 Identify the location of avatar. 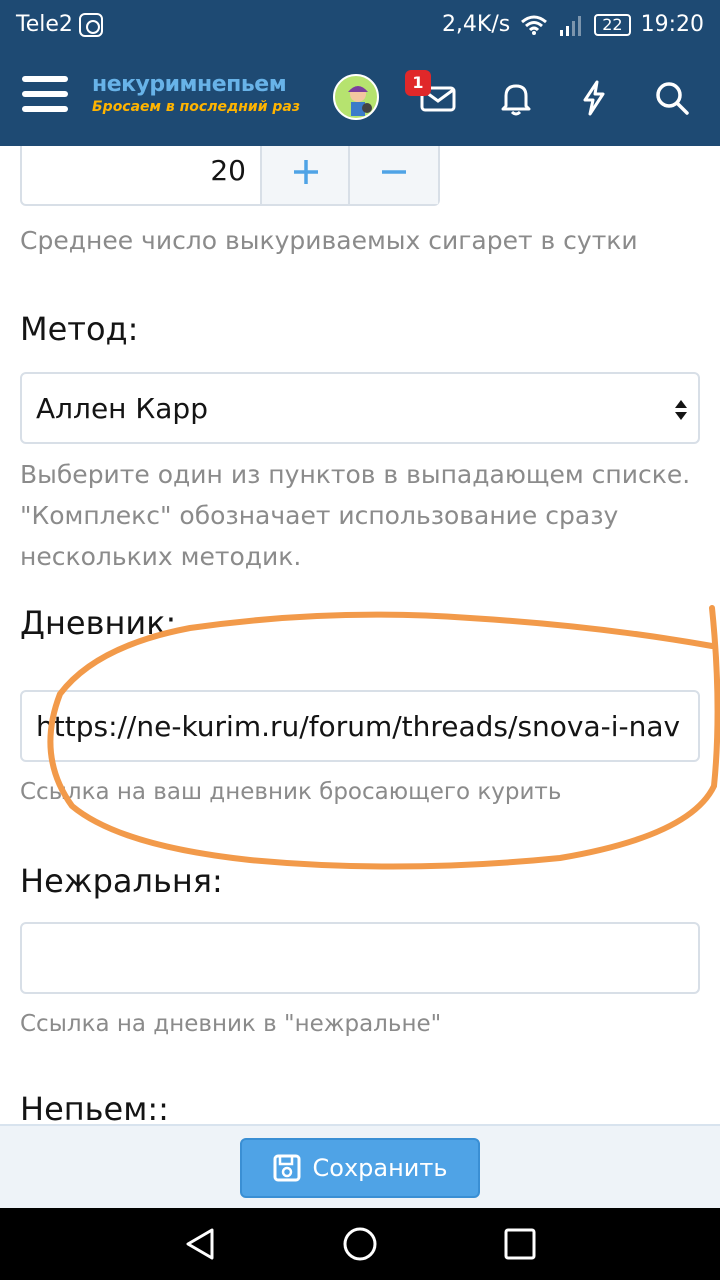
(356, 97).